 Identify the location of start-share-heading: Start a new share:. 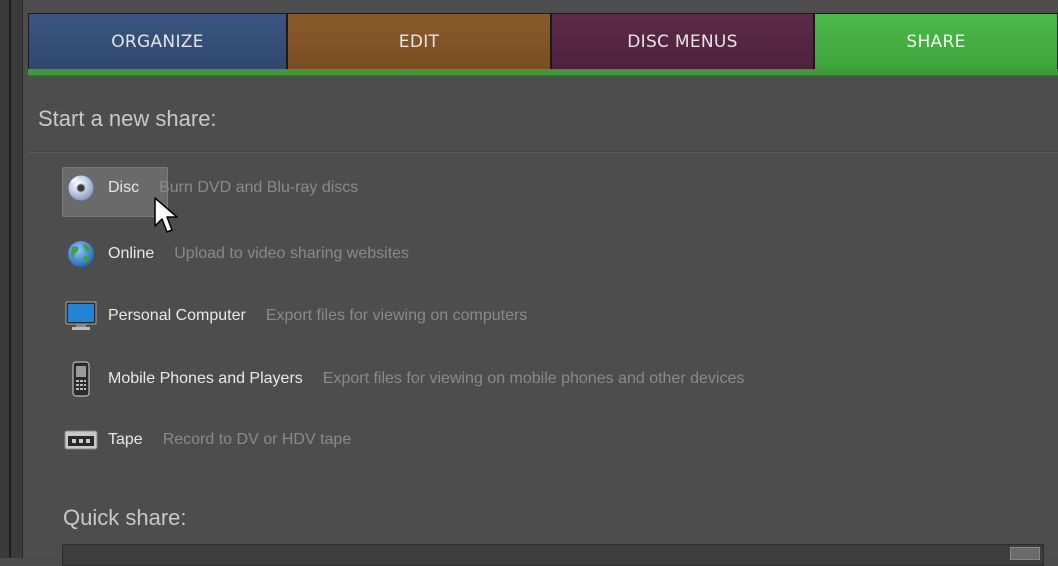
(127, 118).